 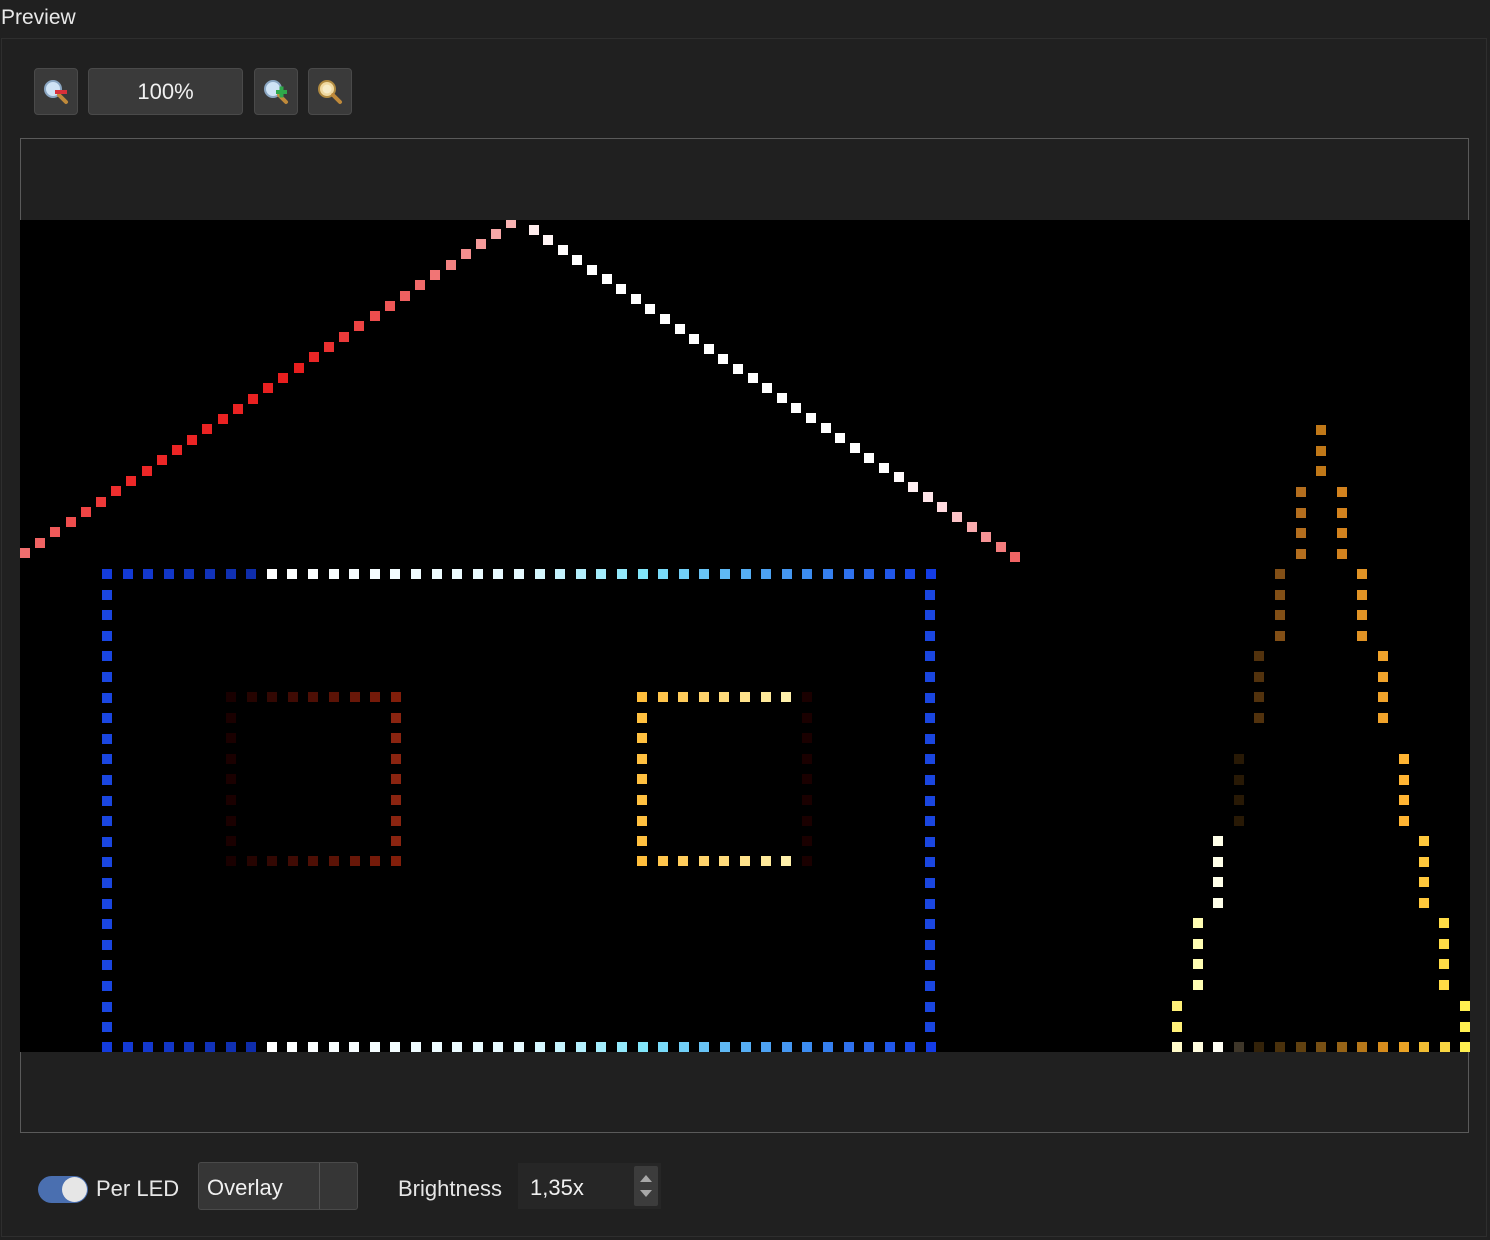 I want to click on zoom-fit-button, so click(x=330, y=91).